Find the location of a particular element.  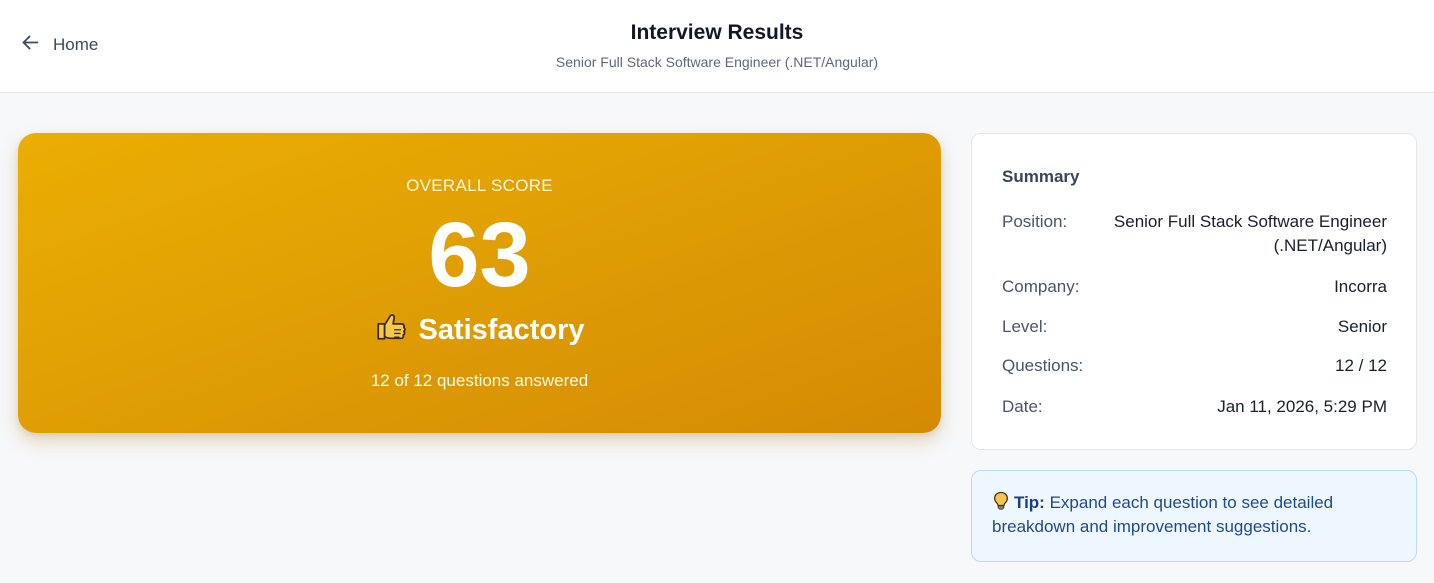

summary-row-company: Company: Incorra is located at coordinates (1194, 287).